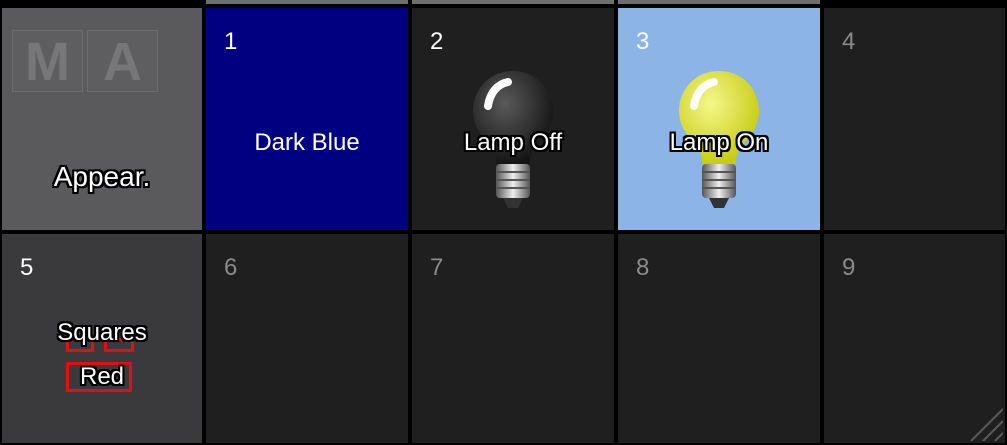 This screenshot has width=1007, height=445. I want to click on appearance-cell-1: 1 Dark Blue, so click(307, 119).